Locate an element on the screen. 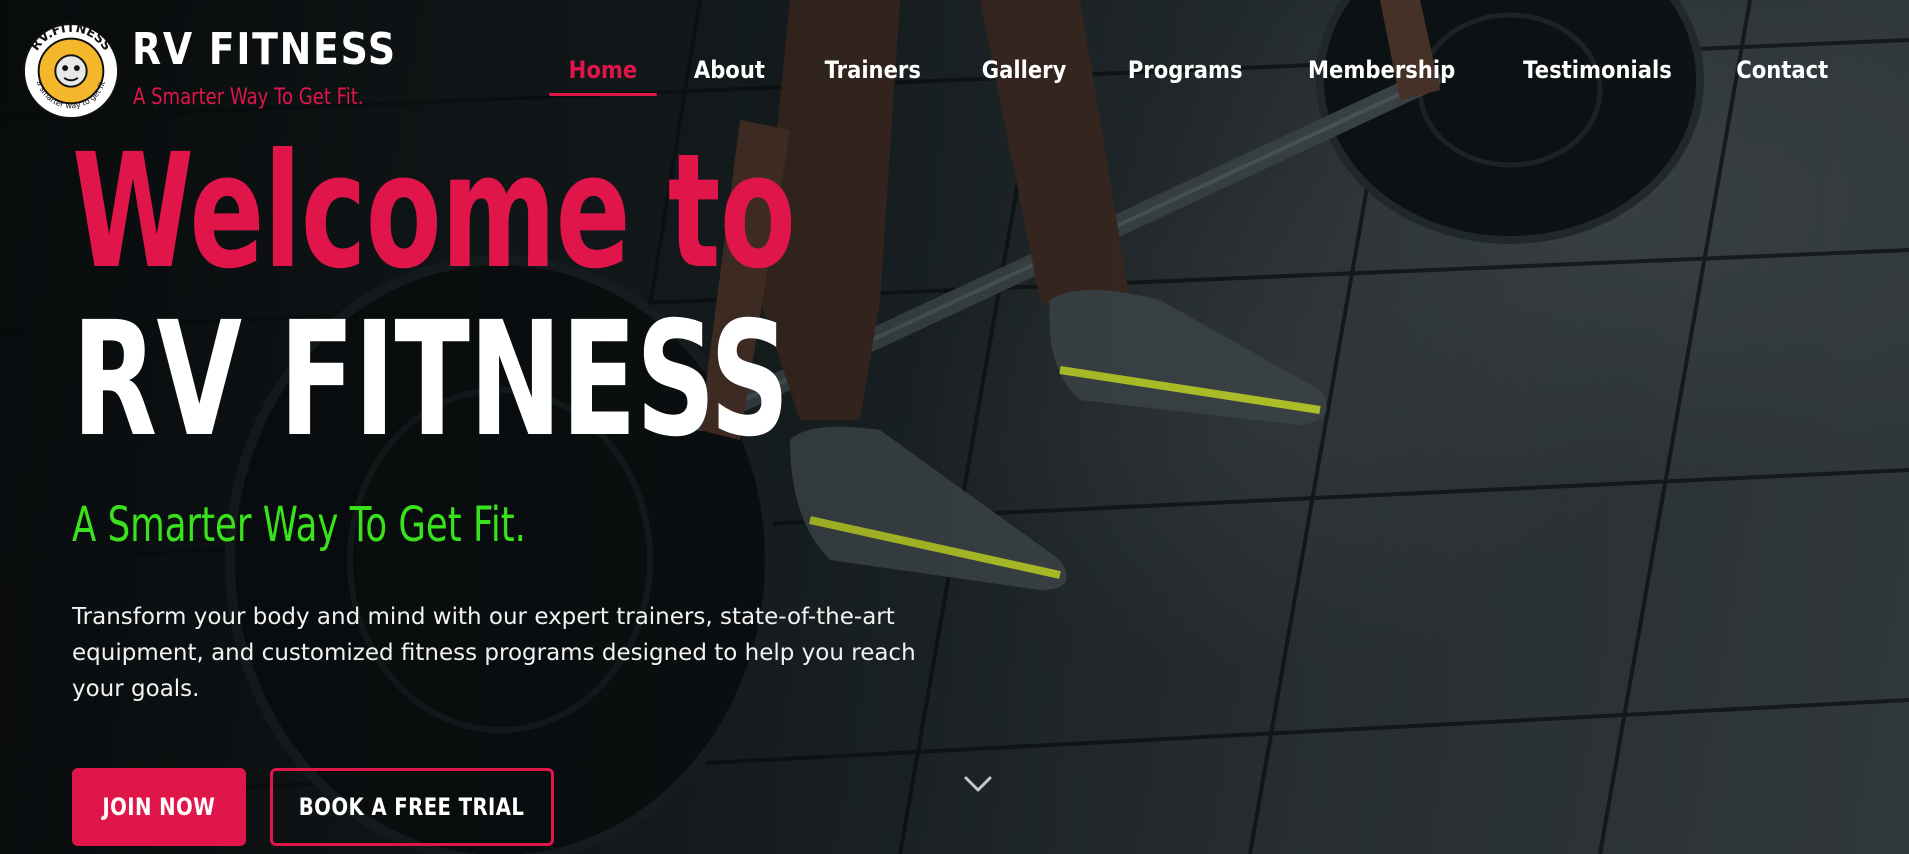 Image resolution: width=1909 pixels, height=854 pixels. chevron-down-icon is located at coordinates (978, 784).